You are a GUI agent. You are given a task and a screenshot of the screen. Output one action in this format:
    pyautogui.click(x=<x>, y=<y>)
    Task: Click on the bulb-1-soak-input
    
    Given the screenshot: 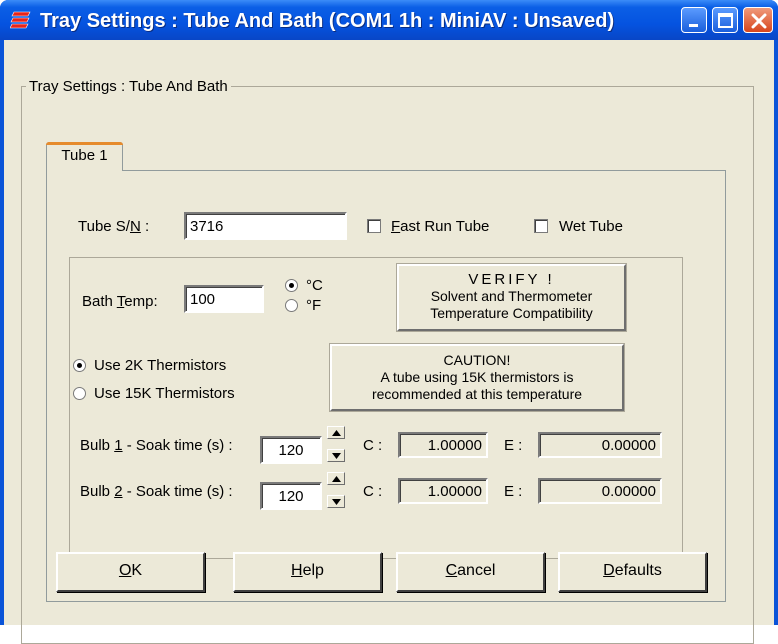 What is the action you would take?
    pyautogui.click(x=291, y=450)
    